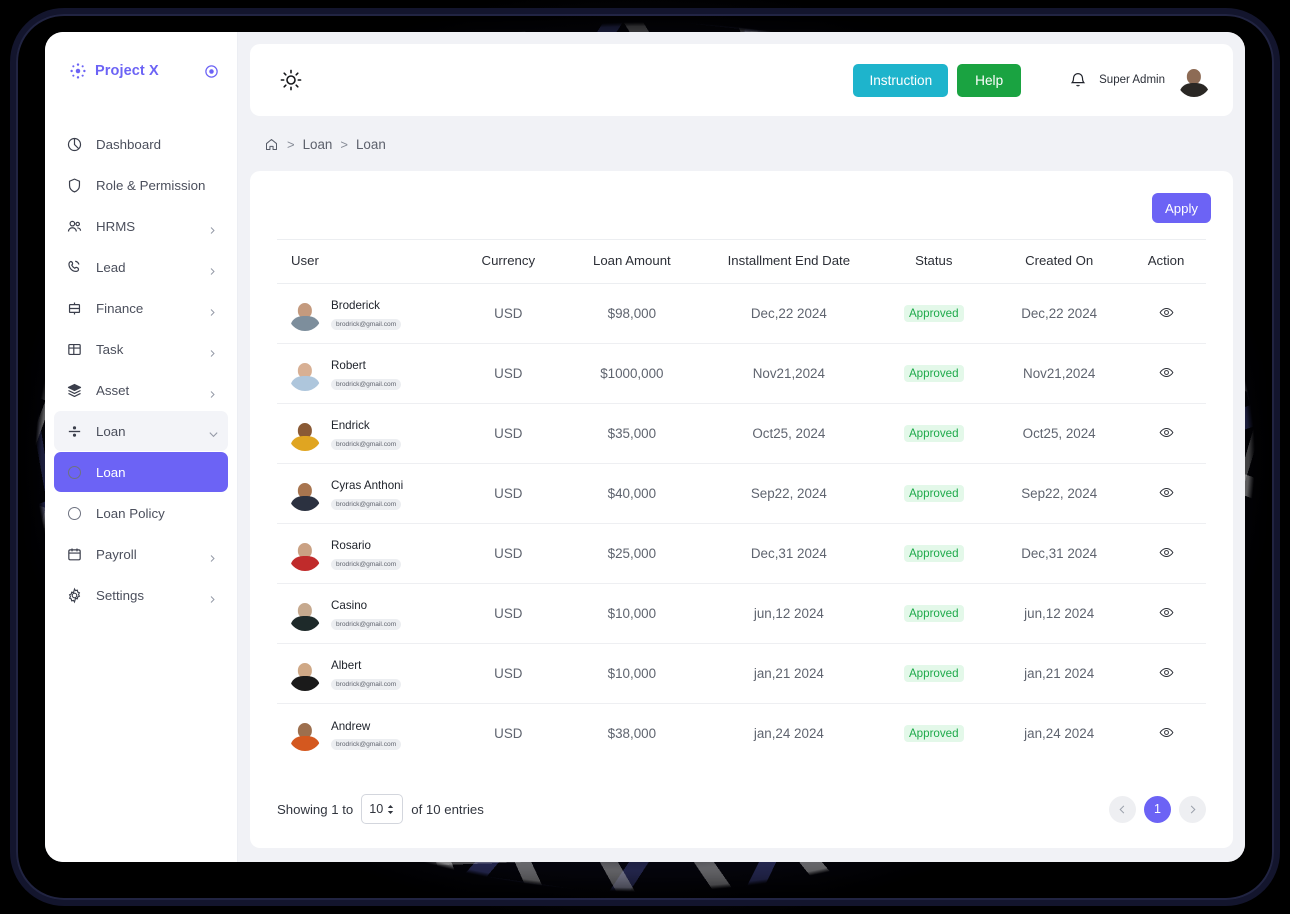 The width and height of the screenshot is (1290, 914). What do you see at coordinates (1192, 809) in the screenshot?
I see `pagination-next` at bounding box center [1192, 809].